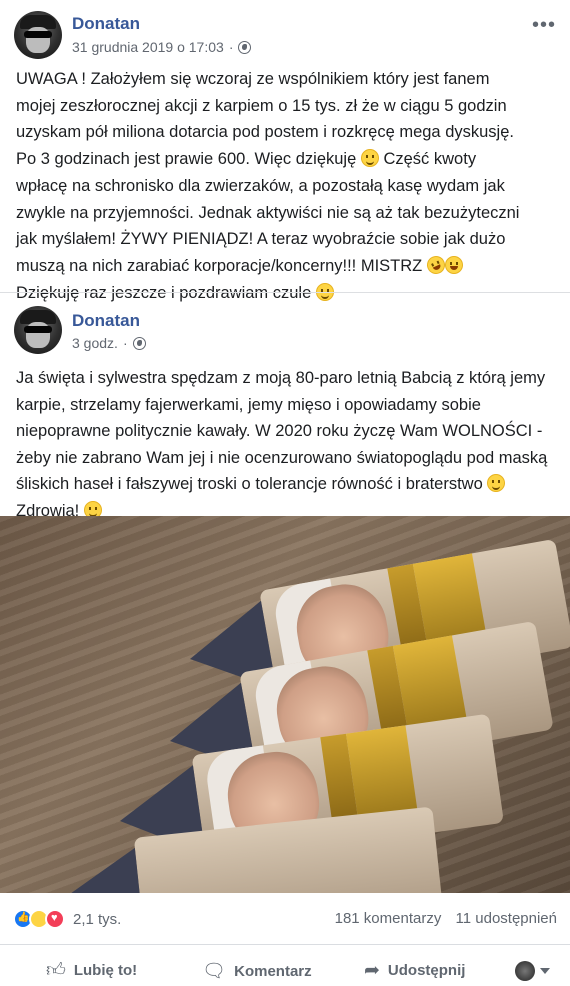  Describe the element at coordinates (273, 971) in the screenshot. I see `comment-button-label: Komentarz` at that location.